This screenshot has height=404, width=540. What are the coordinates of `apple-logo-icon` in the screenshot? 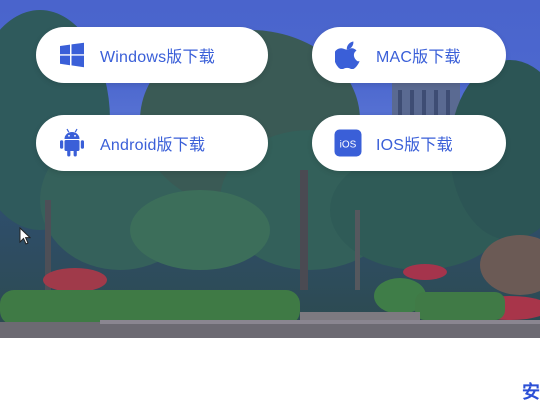 It's located at (348, 55).